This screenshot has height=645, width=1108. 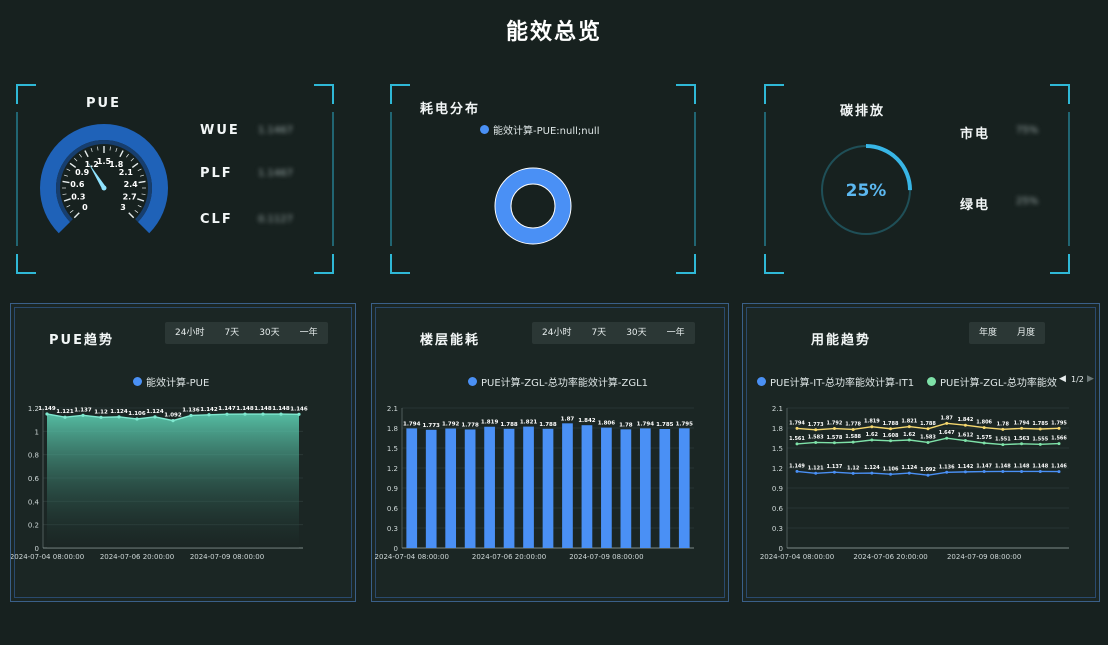 What do you see at coordinates (816, 437) in the screenshot?
I see `data-label: 1.583` at bounding box center [816, 437].